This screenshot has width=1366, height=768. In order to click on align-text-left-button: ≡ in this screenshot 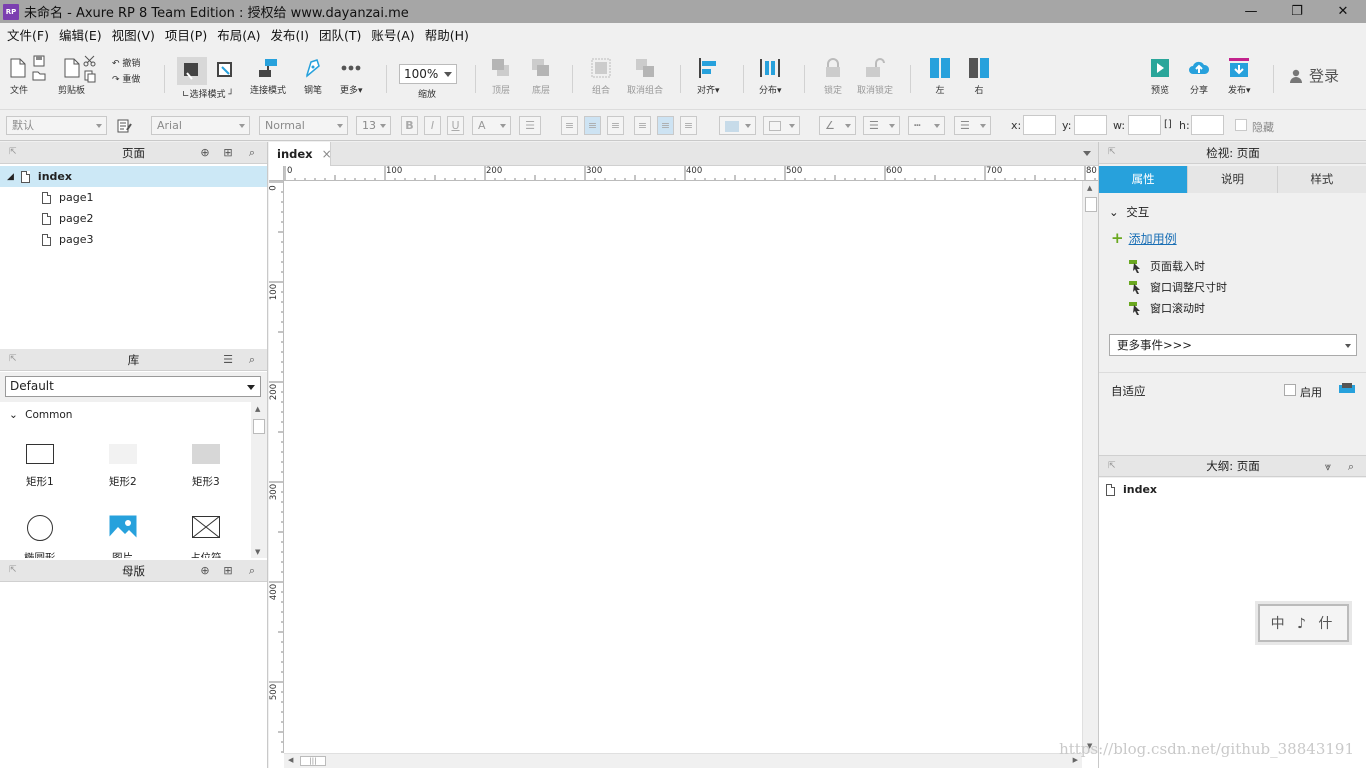, I will do `click(569, 125)`.